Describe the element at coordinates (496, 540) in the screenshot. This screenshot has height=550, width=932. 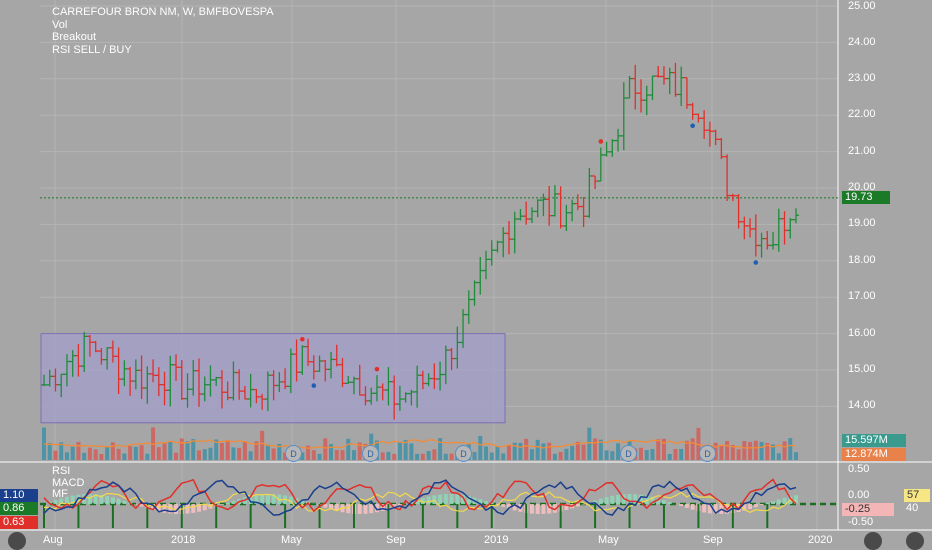
I see `time-label: 2019` at that location.